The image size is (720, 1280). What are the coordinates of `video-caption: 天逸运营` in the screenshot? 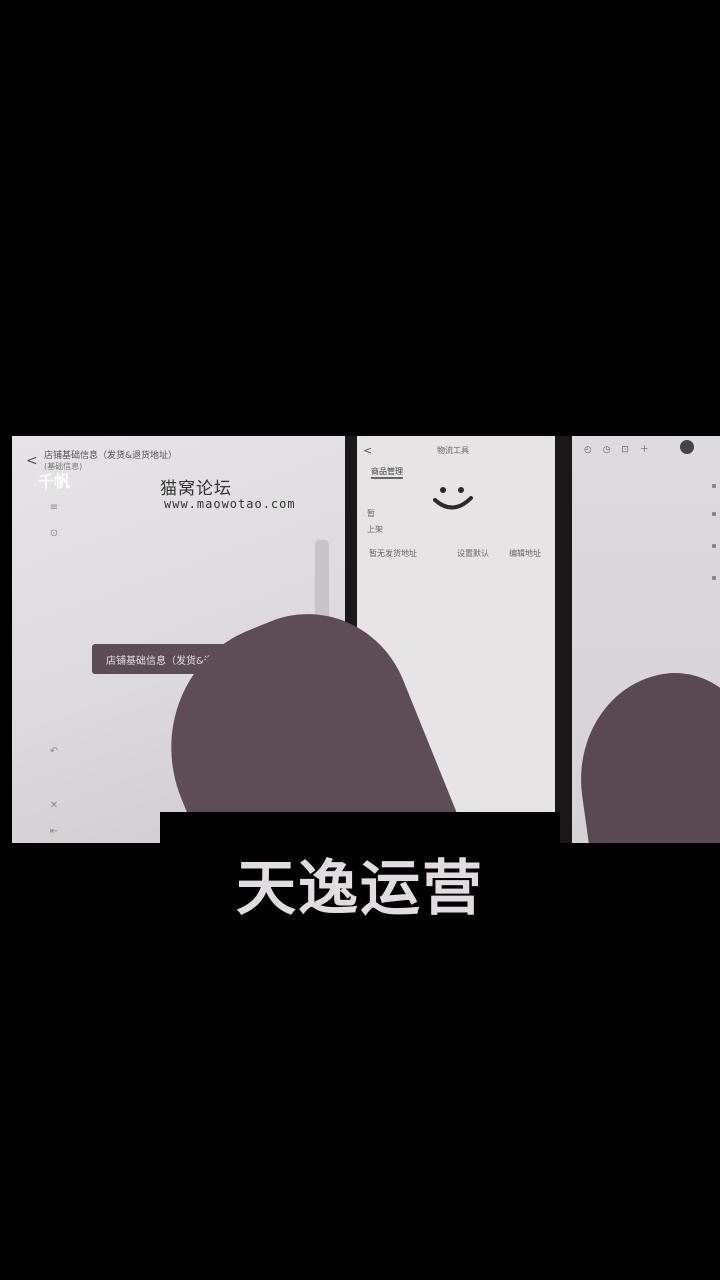 It's located at (360, 889).